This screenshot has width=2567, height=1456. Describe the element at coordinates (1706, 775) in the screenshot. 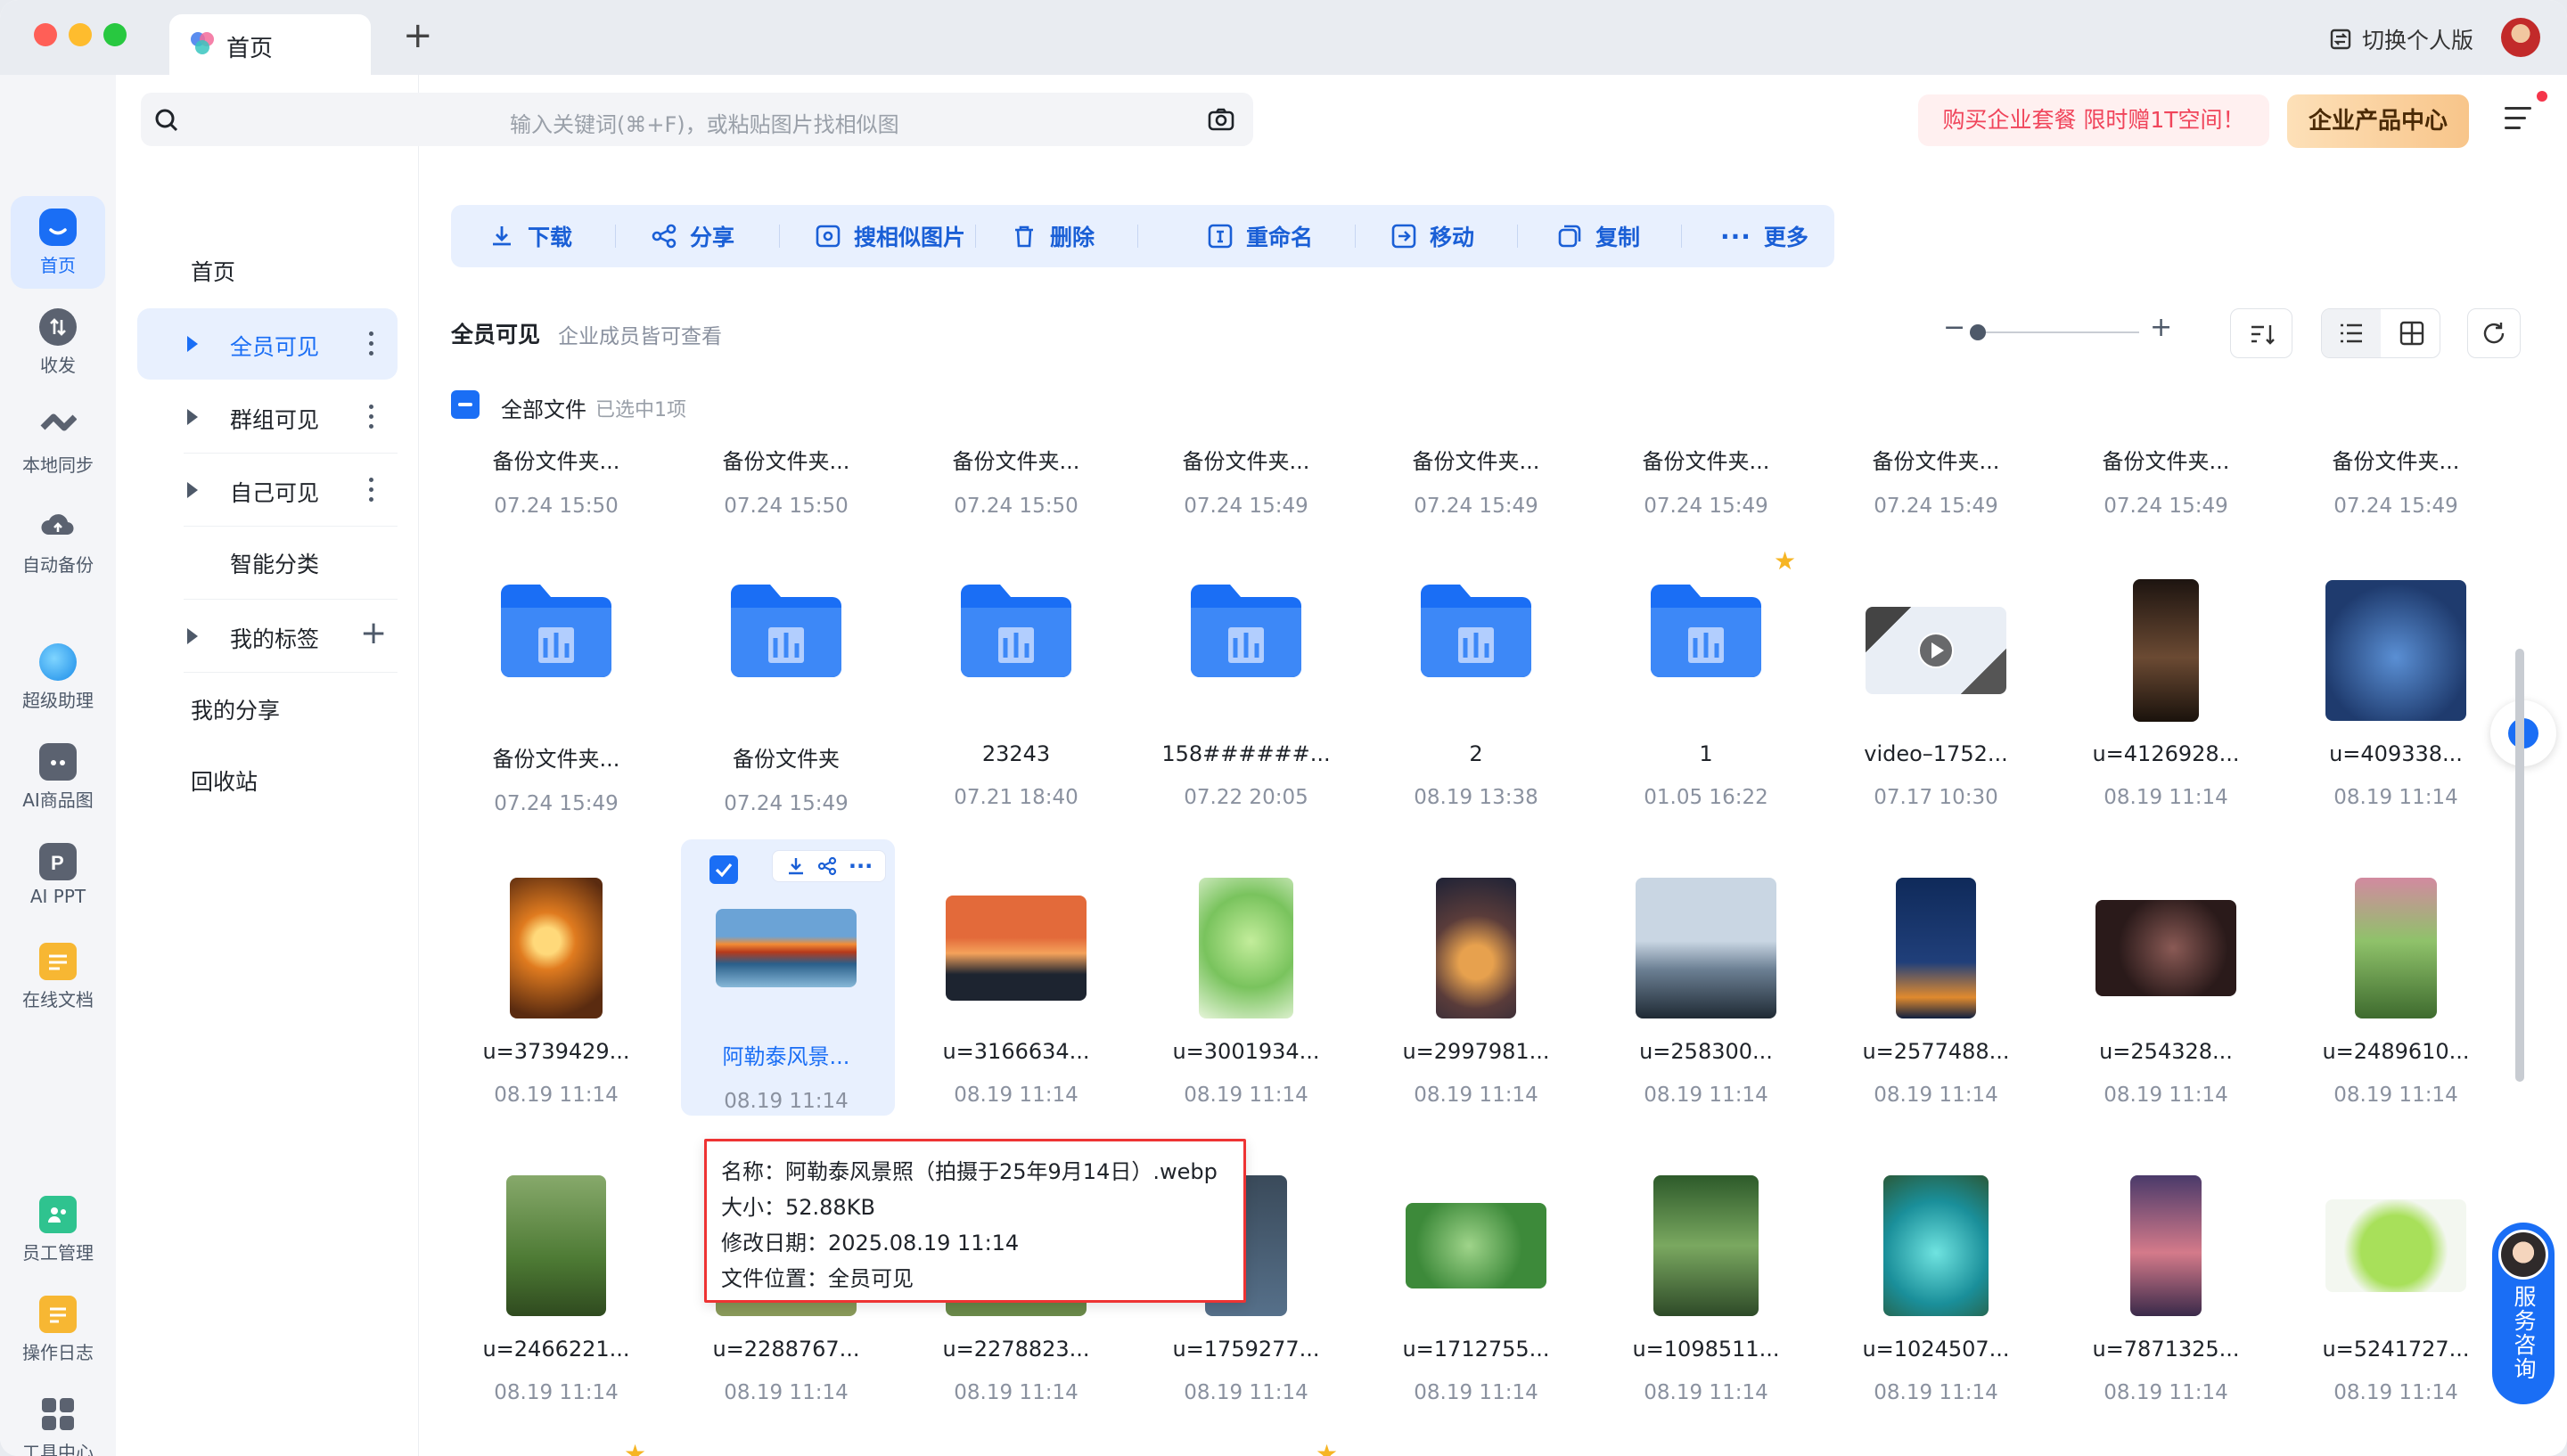

I see `folder-item: 1 01.05 16:22` at that location.